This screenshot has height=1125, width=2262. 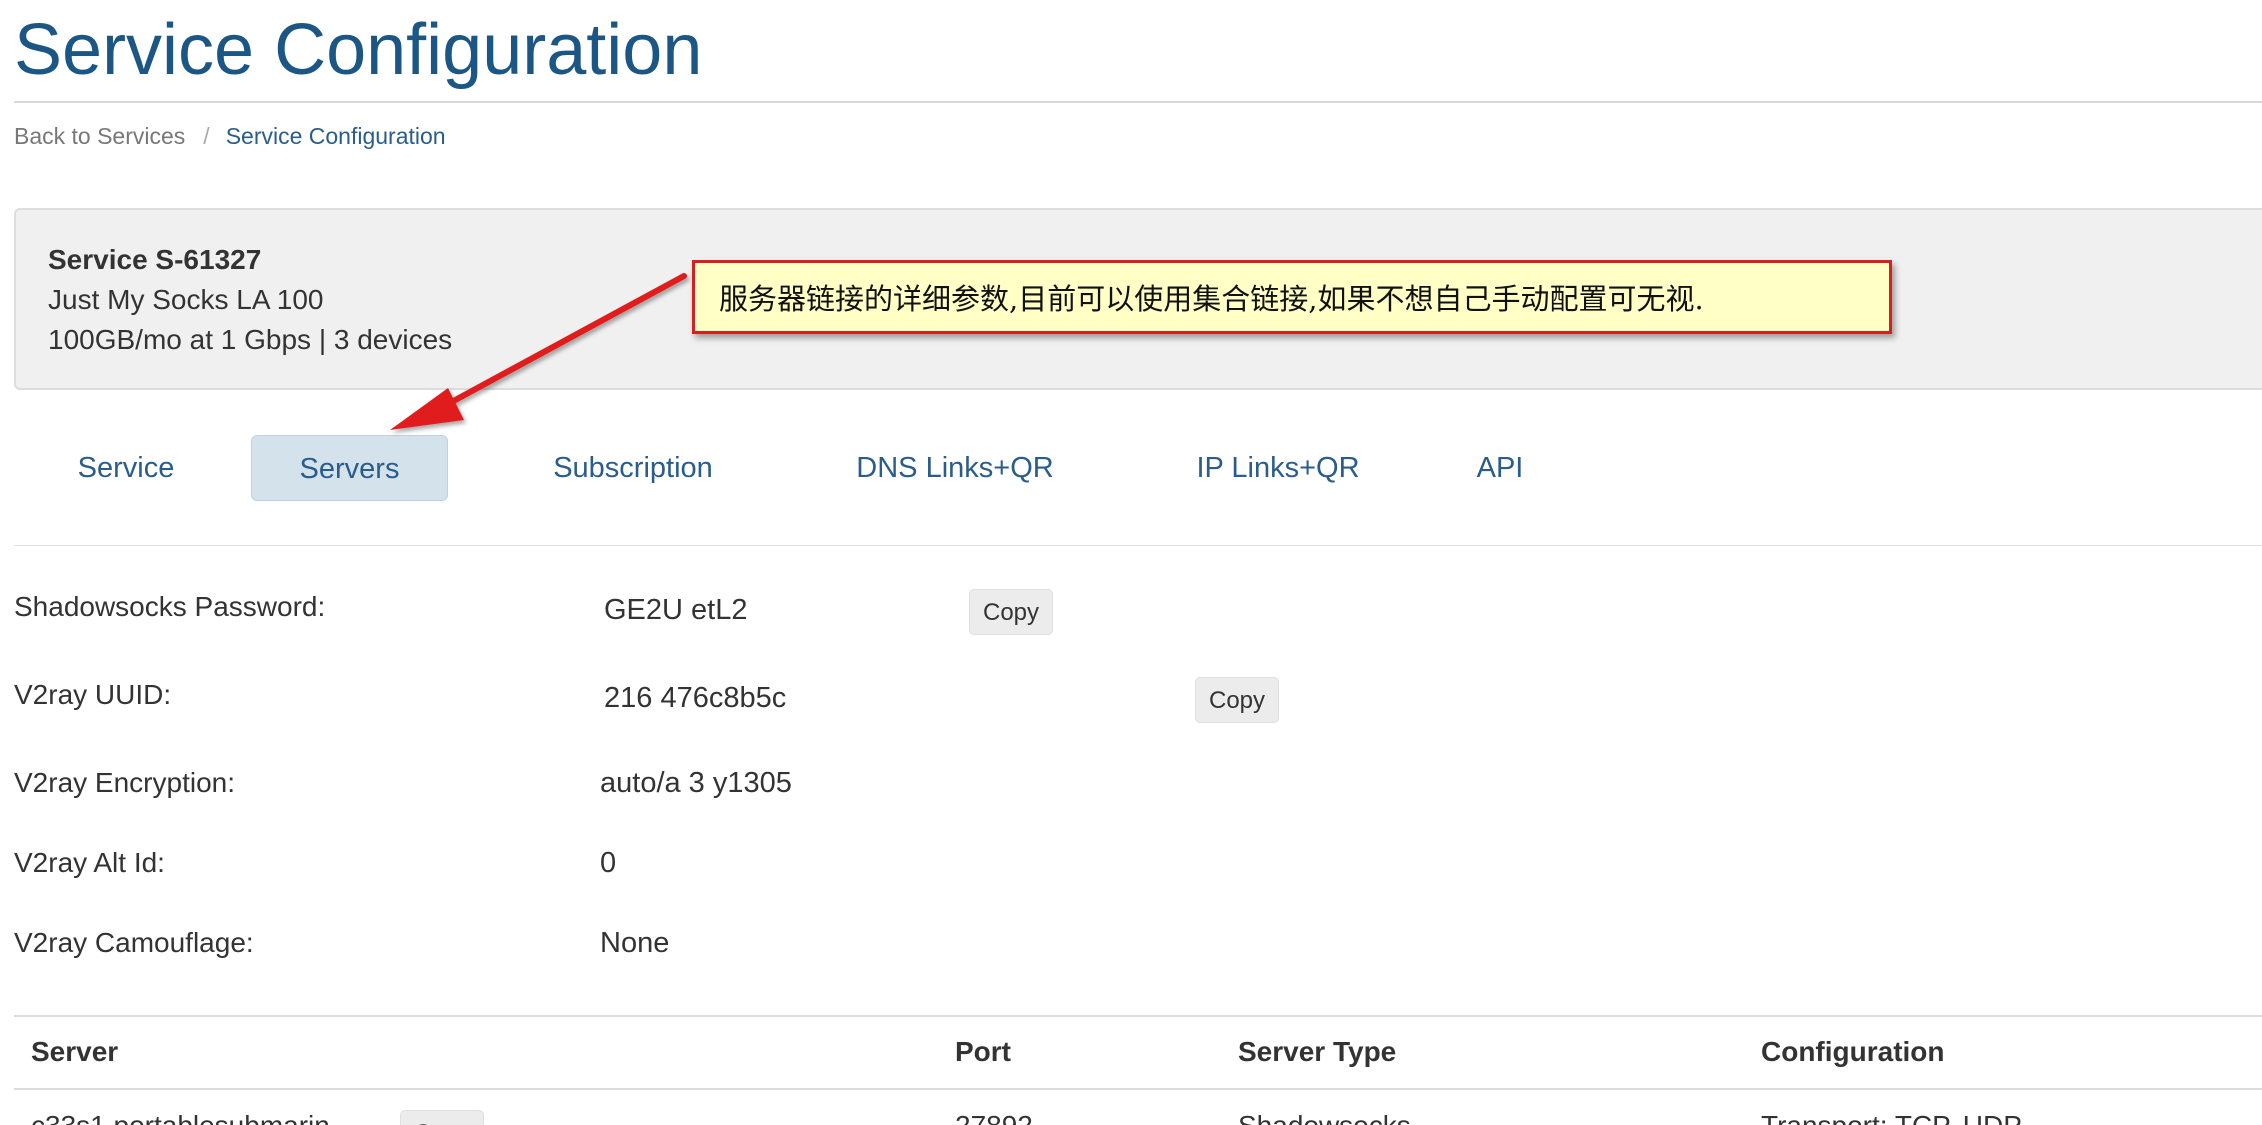 What do you see at coordinates (155, 259) in the screenshot?
I see `service-id: Service S-61327` at bounding box center [155, 259].